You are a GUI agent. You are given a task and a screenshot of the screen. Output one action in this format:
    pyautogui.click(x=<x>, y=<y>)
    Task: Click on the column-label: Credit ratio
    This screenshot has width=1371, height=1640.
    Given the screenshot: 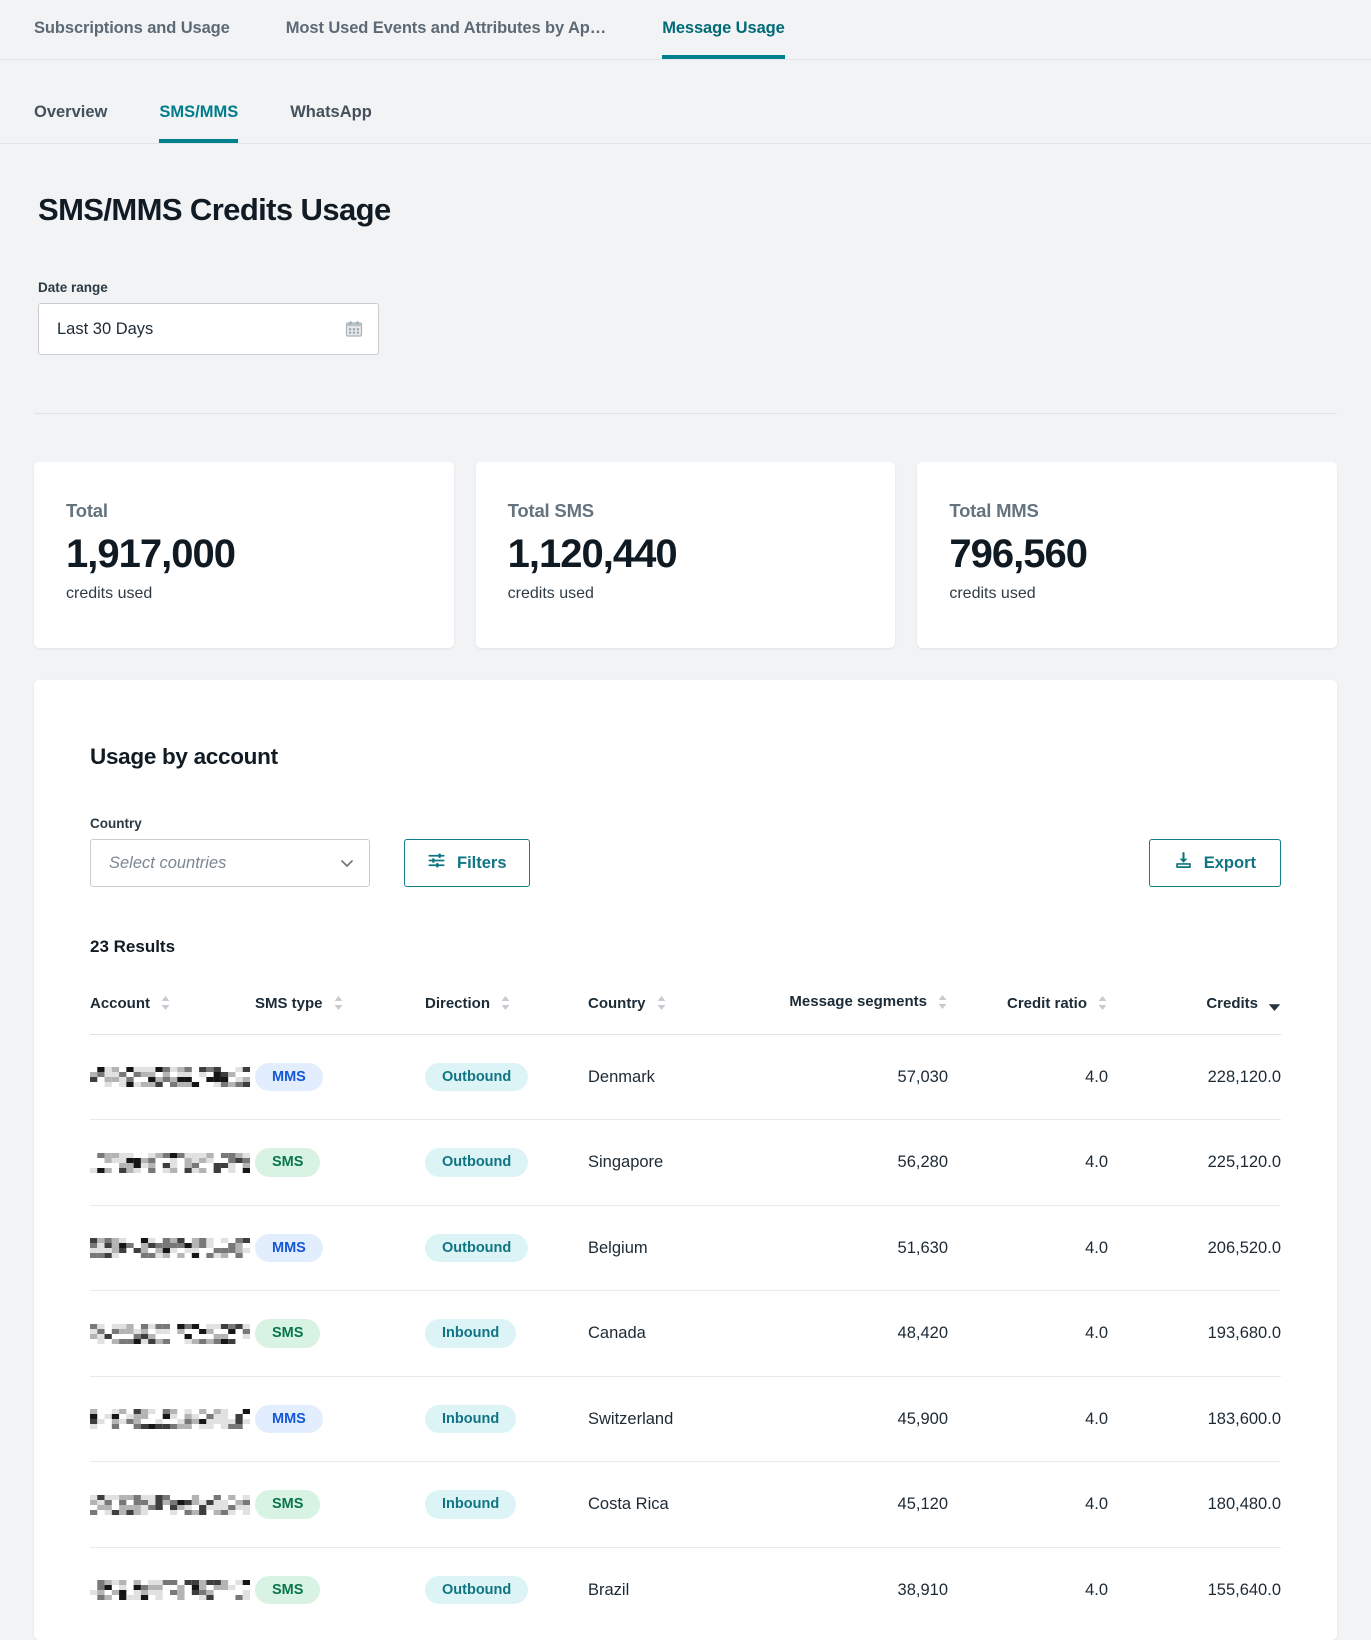 What is the action you would take?
    pyautogui.click(x=1046, y=1003)
    